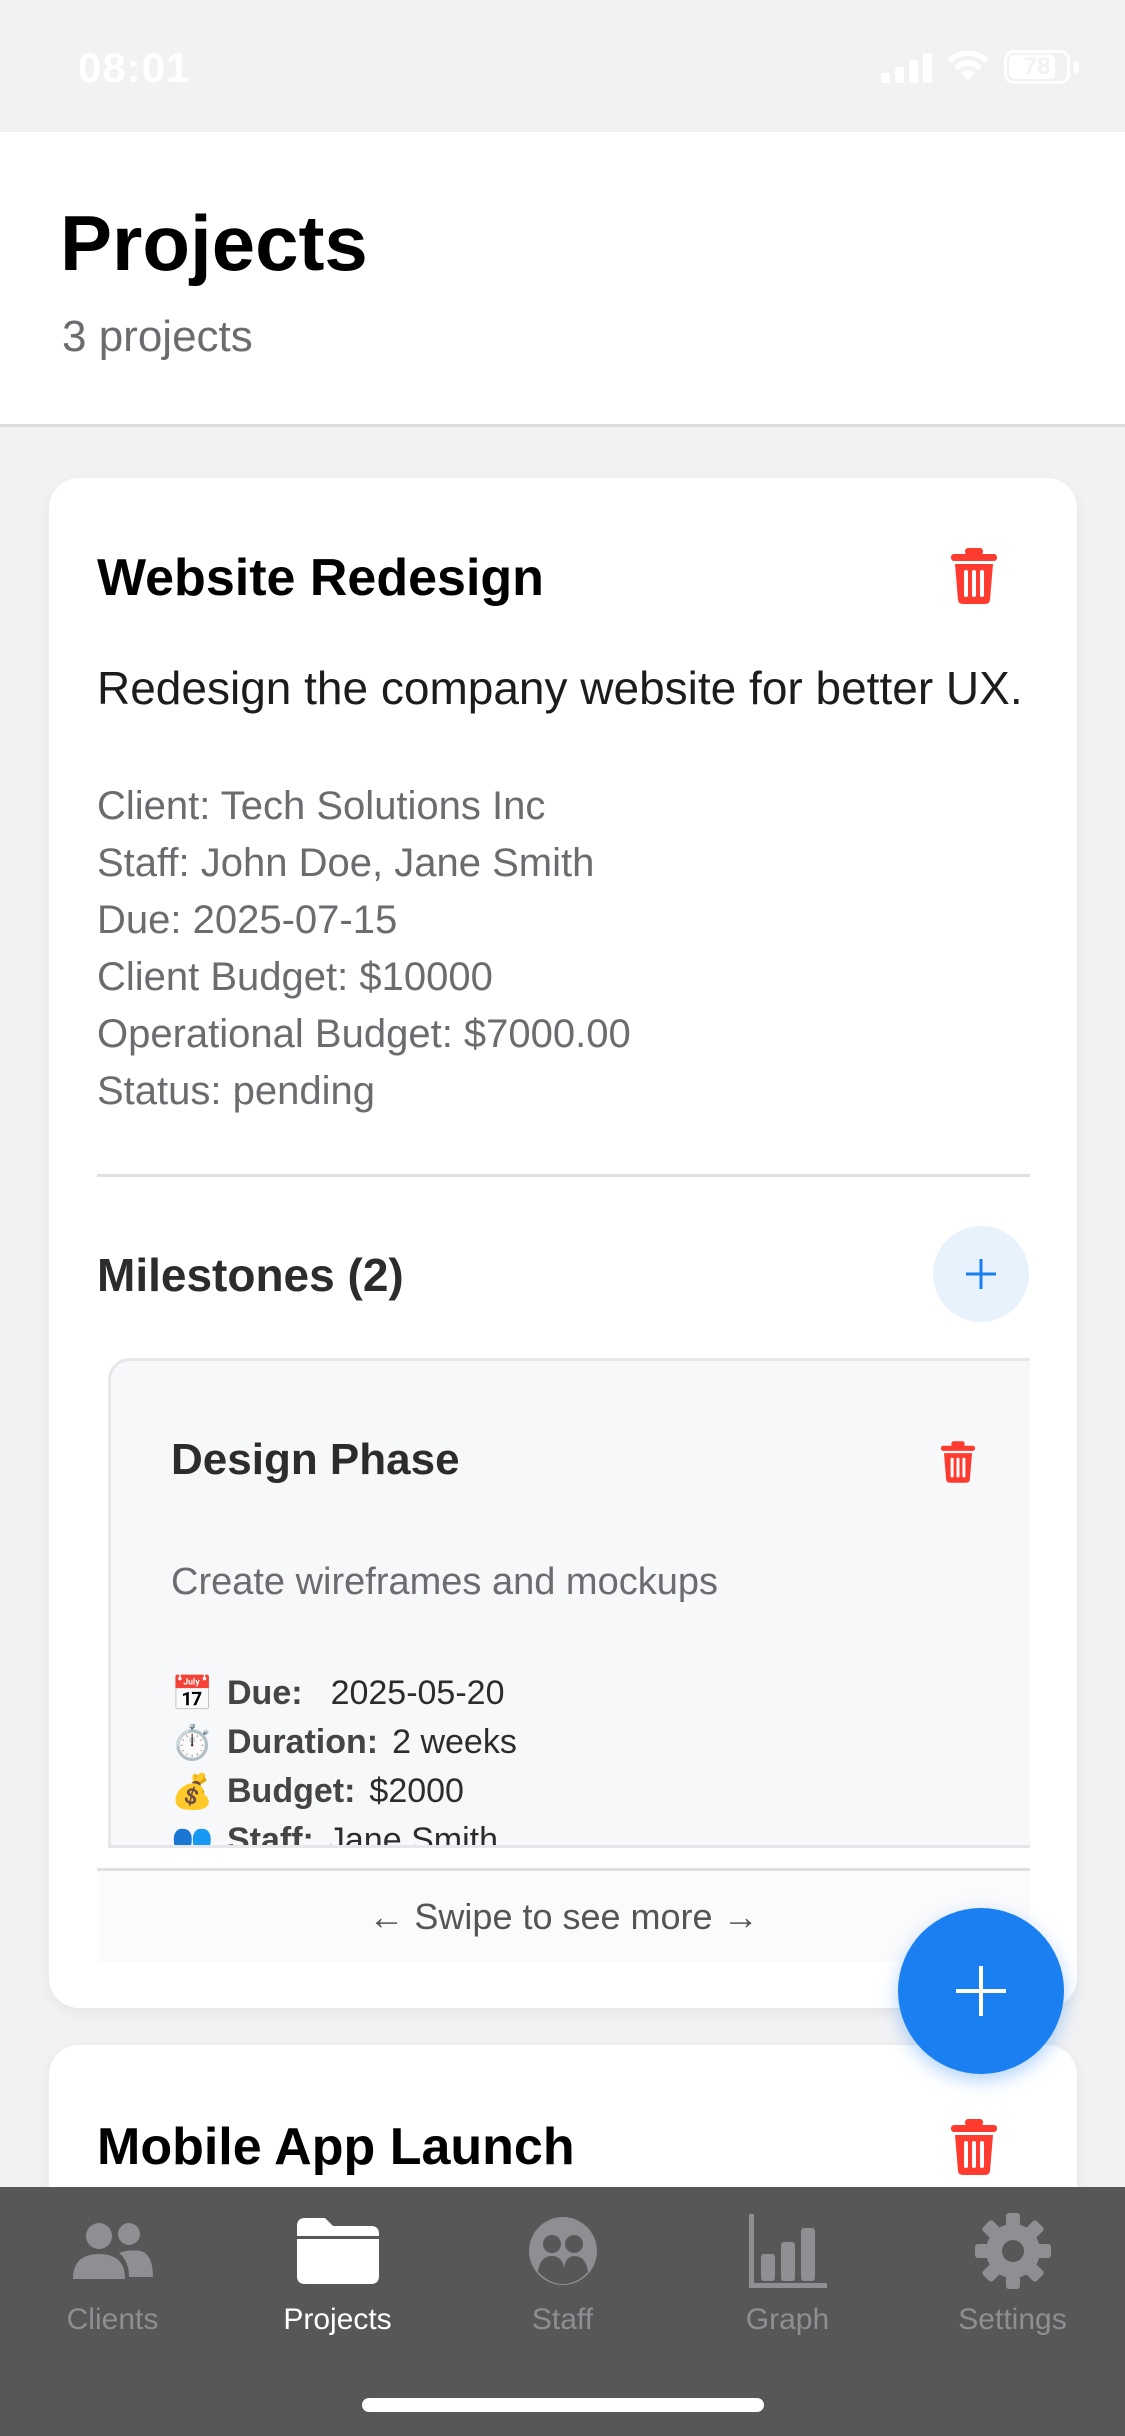 The width and height of the screenshot is (1125, 2436). I want to click on battery-level: 78, so click(1037, 66).